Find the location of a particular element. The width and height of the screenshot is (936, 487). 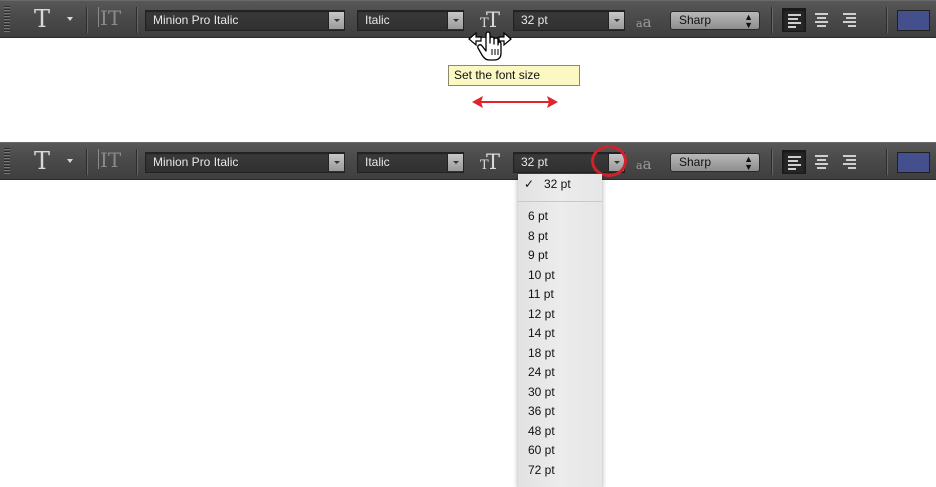

font-size-option: 24 pt is located at coordinates (560, 372).